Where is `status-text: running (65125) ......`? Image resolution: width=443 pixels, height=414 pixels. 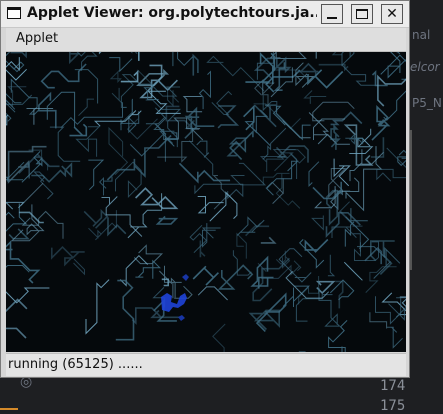 status-text: running (65125) ...... is located at coordinates (75, 364).